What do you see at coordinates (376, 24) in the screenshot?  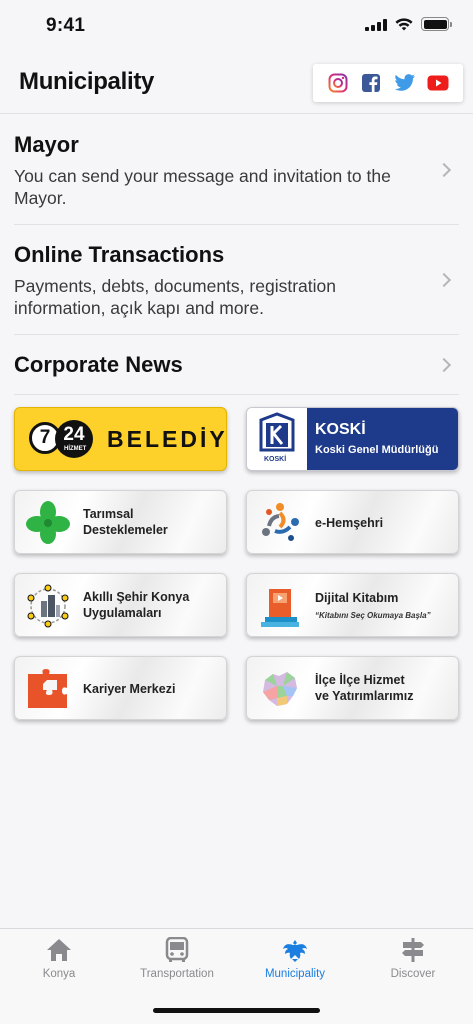 I see `cellular-signal-icon` at bounding box center [376, 24].